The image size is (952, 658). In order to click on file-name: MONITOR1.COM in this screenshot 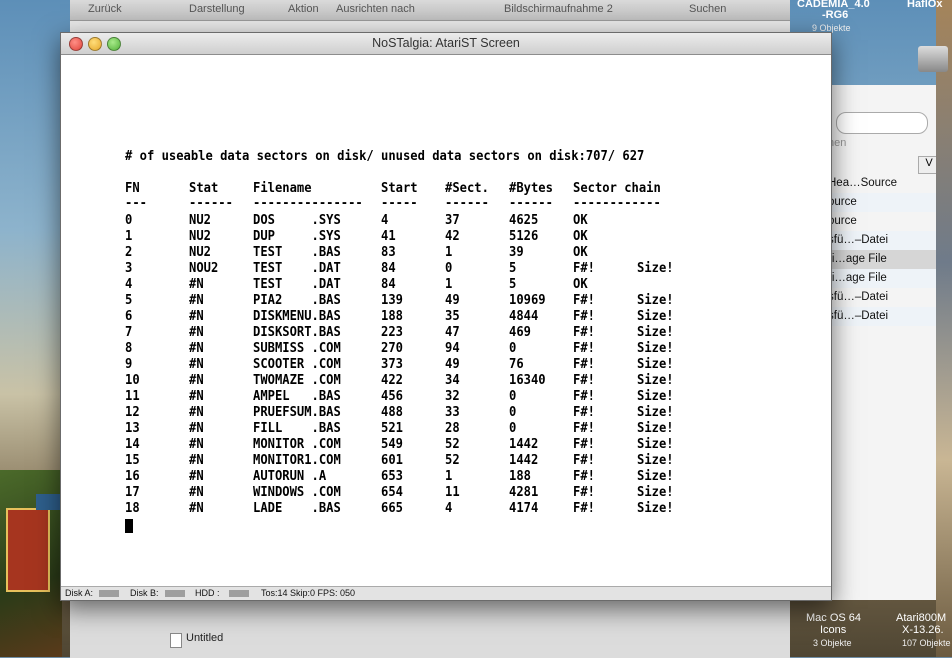, I will do `click(297, 460)`.